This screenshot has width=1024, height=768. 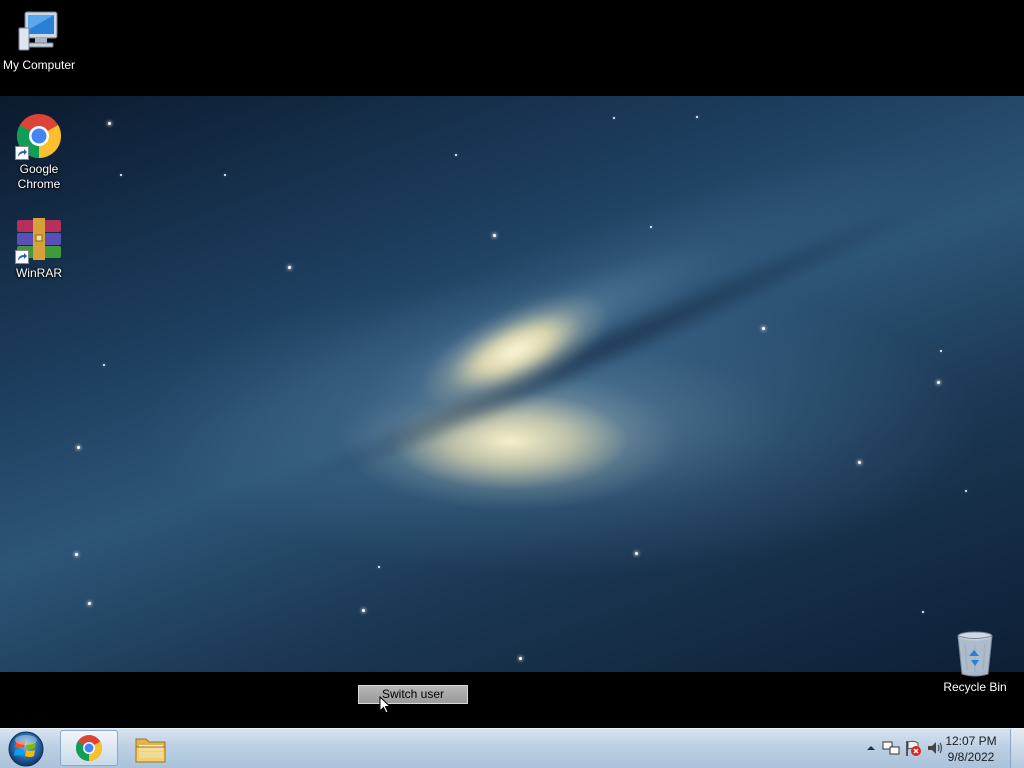 What do you see at coordinates (971, 741) in the screenshot?
I see `clock-time: 12:07 PM` at bounding box center [971, 741].